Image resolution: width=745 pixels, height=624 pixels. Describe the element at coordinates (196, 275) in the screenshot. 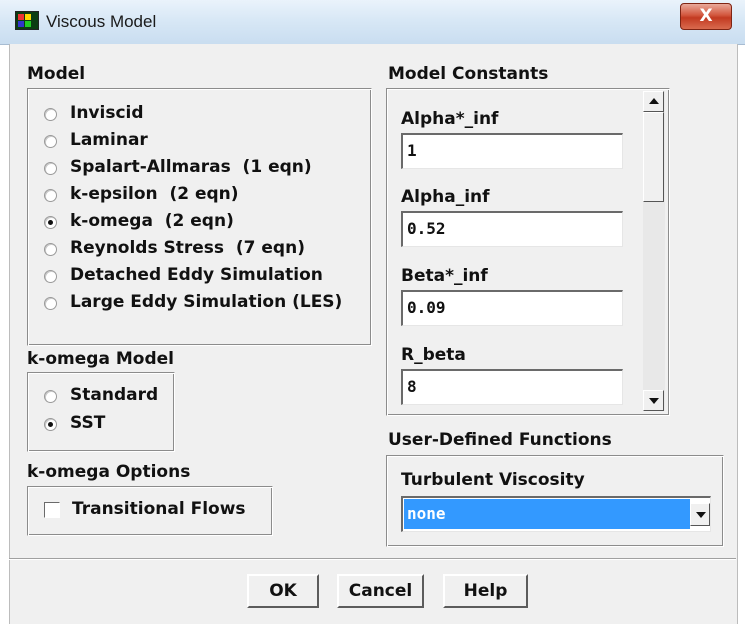

I see `radio-label: Detached Eddy Simulation` at that location.